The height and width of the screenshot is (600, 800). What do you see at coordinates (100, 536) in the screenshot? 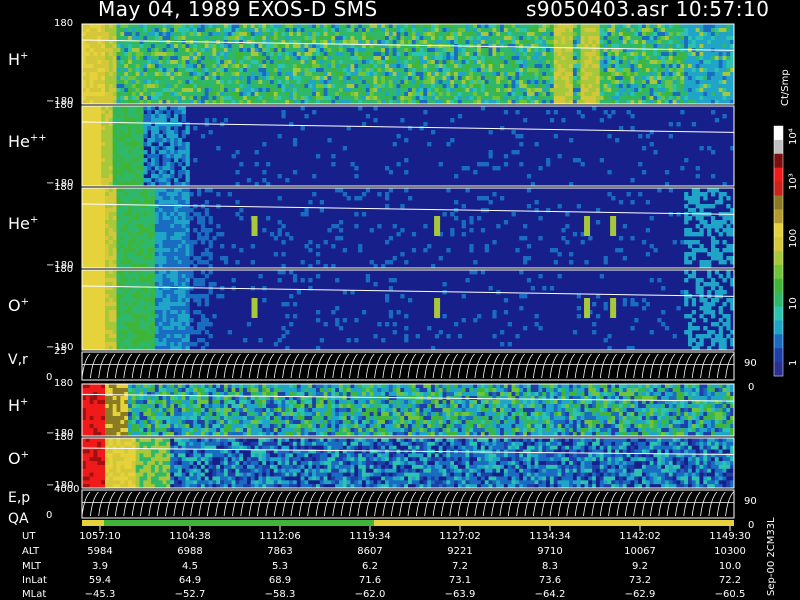
I see `footer-value: 1057:10` at bounding box center [100, 536].